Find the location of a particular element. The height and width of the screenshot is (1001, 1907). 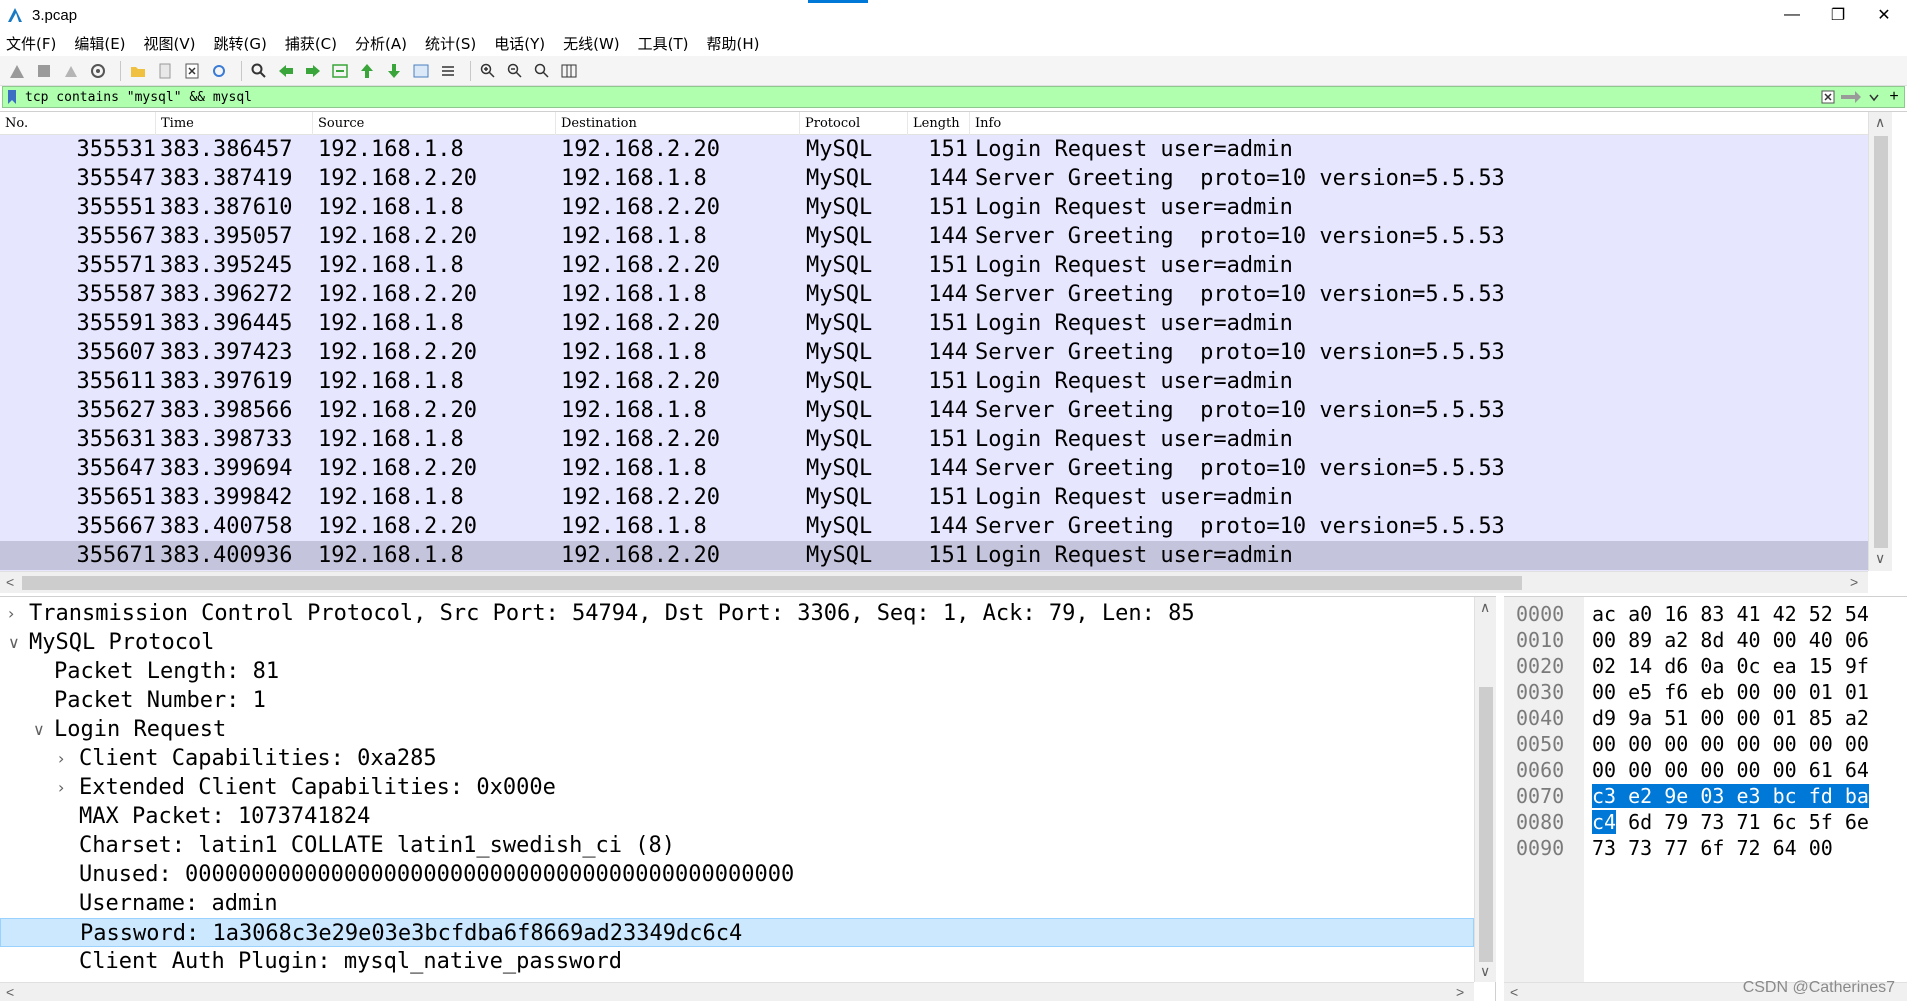

detail-tree-item: MAX Packet: 1073741824 is located at coordinates (737, 816).